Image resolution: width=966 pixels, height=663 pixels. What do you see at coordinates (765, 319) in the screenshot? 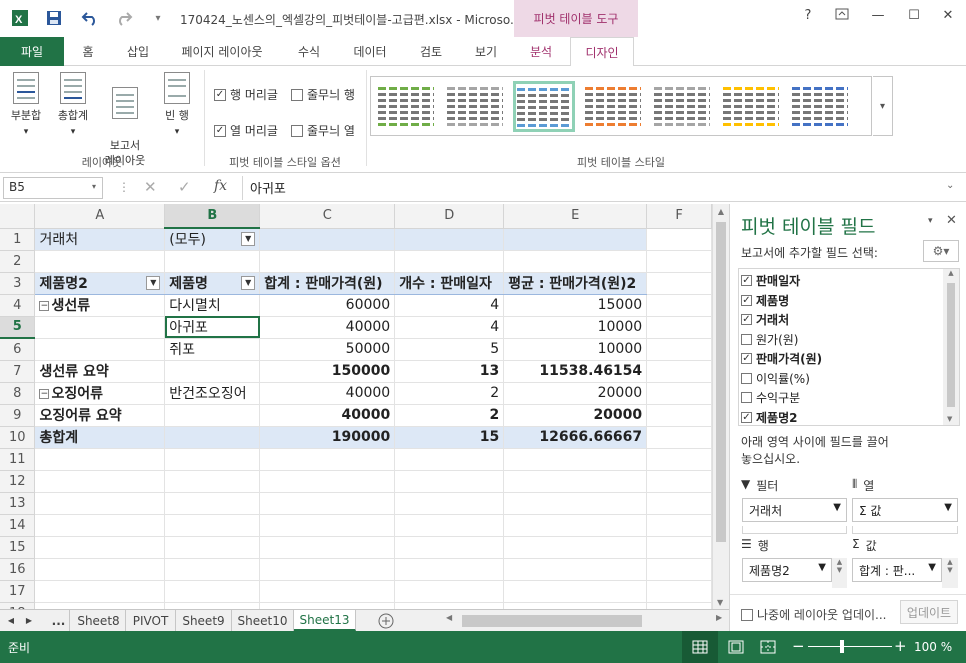
I see `field-item: ✓ 거래처` at bounding box center [765, 319].